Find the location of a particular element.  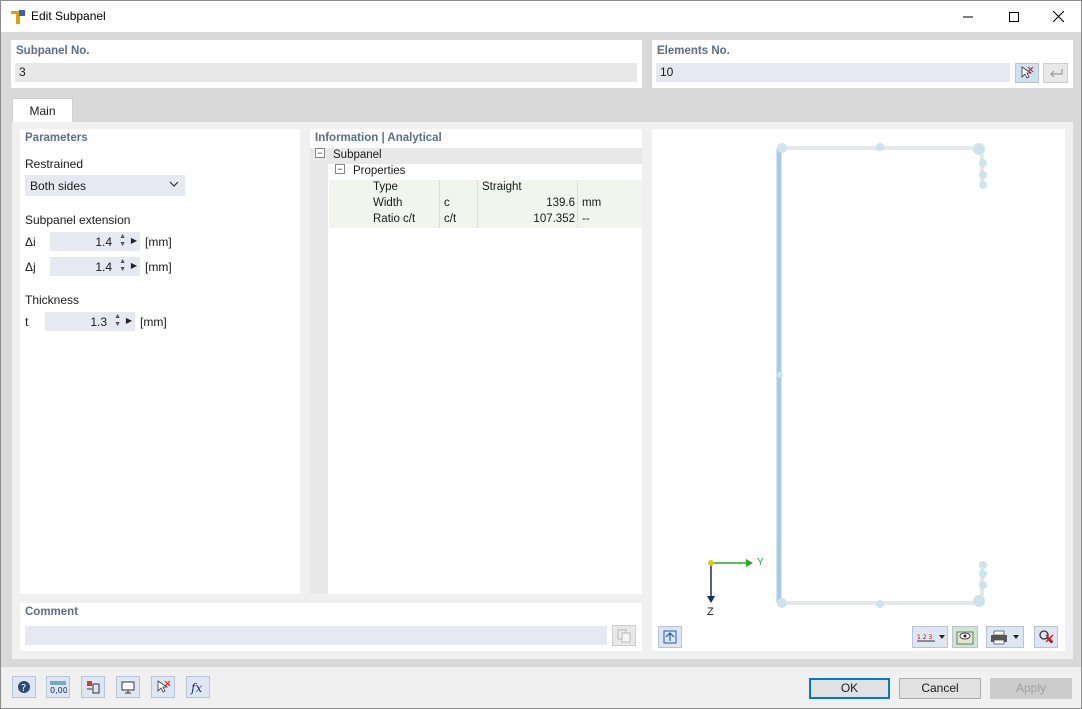

display-settings-button is located at coordinates (965, 637).